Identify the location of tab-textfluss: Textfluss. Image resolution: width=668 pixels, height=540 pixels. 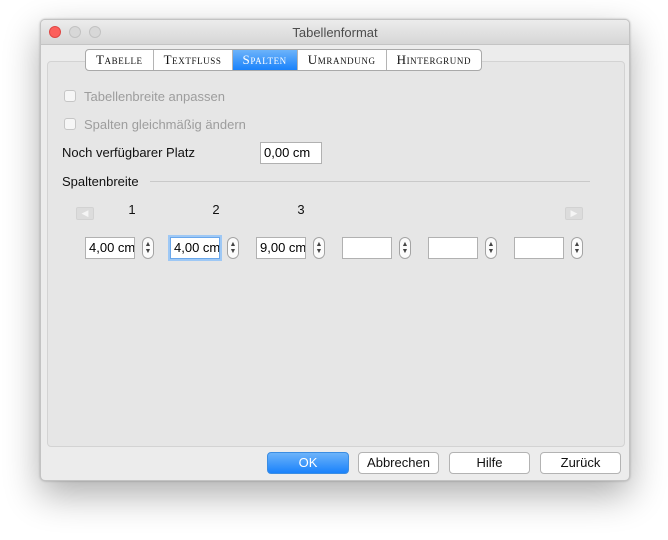
(193, 60).